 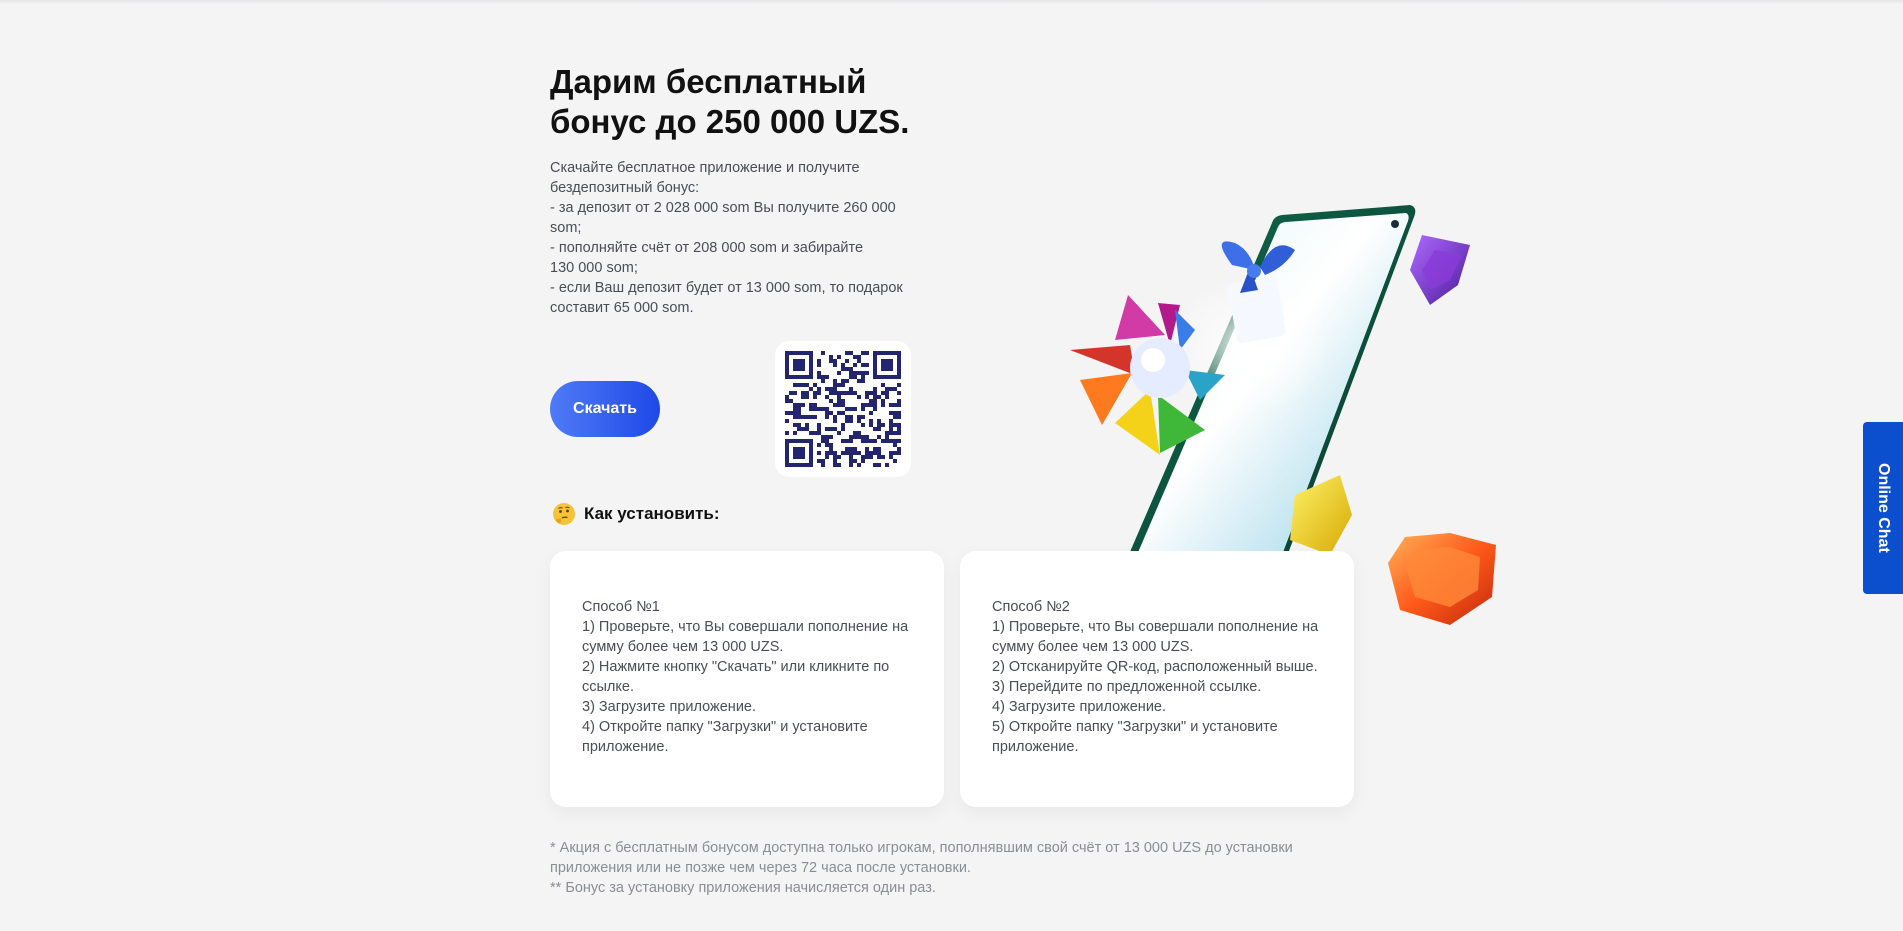 I want to click on online-chat-tab: Online Chat, so click(x=1883, y=508).